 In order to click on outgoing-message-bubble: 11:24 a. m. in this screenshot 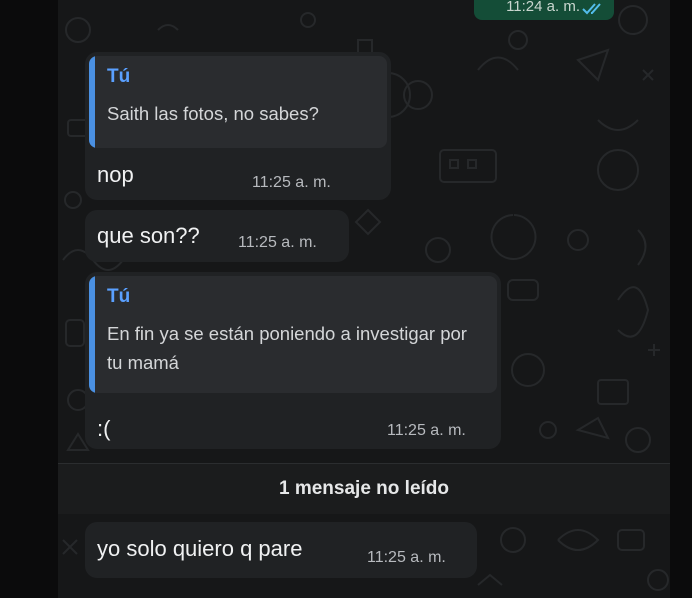, I will do `click(544, 10)`.